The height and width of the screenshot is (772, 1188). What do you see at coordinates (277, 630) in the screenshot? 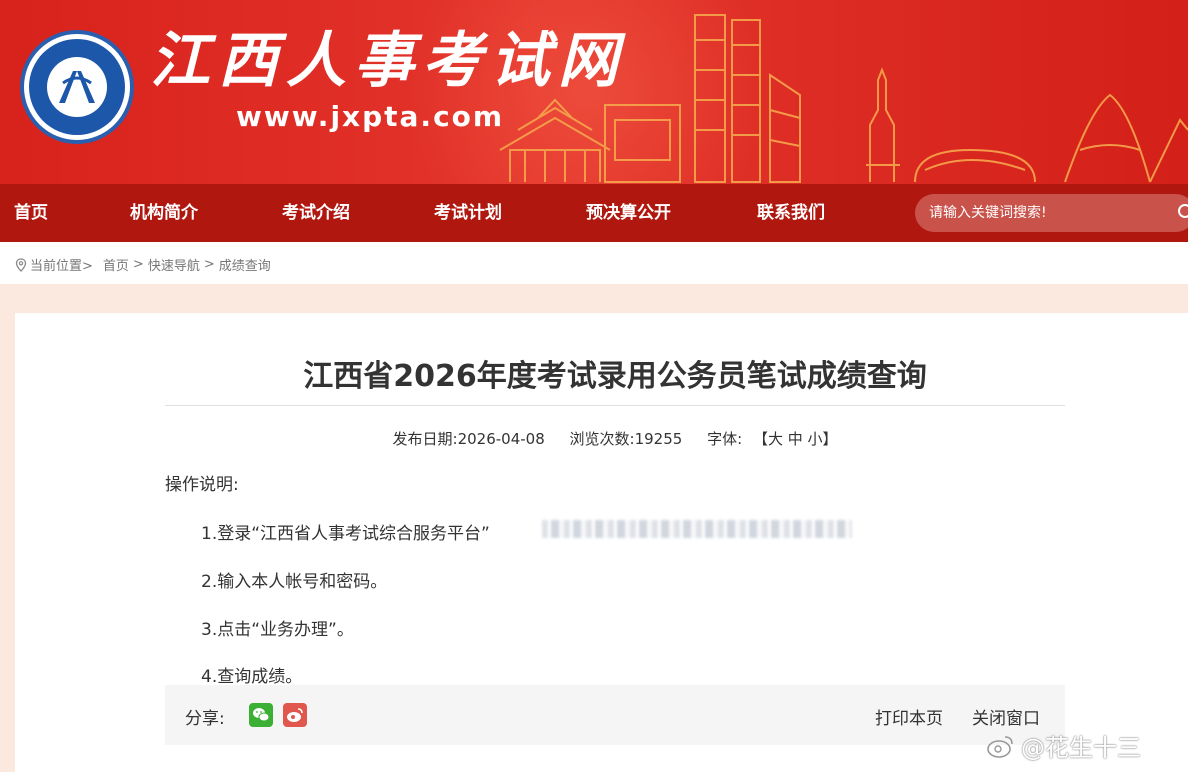
I see `instruction-step-3: 3.点击“业务办理”。` at bounding box center [277, 630].